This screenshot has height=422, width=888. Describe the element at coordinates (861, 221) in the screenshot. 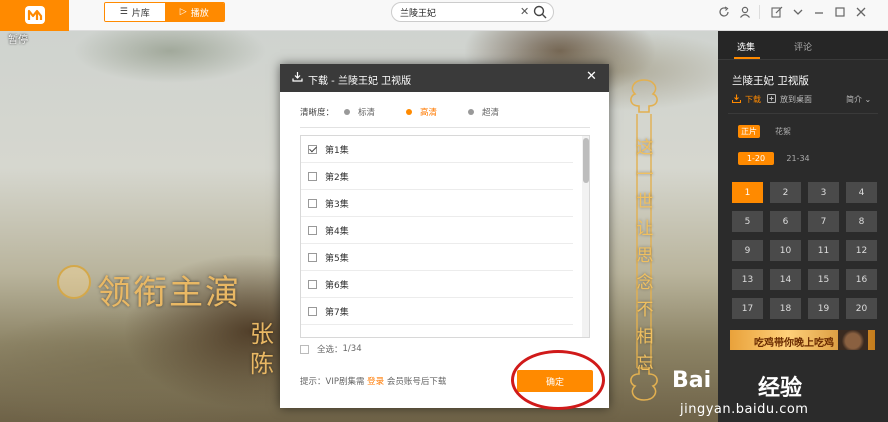

I see `episode-cell: 8` at that location.